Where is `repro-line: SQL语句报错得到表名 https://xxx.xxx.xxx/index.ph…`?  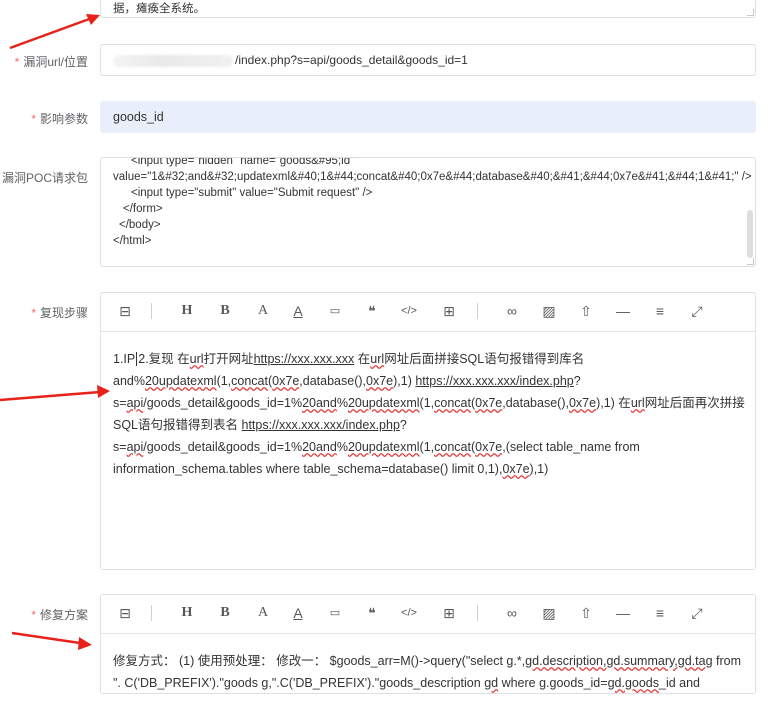
repro-line: SQL语句报错得到表名 https://xxx.xxx.xxx/index.ph… is located at coordinates (260, 425).